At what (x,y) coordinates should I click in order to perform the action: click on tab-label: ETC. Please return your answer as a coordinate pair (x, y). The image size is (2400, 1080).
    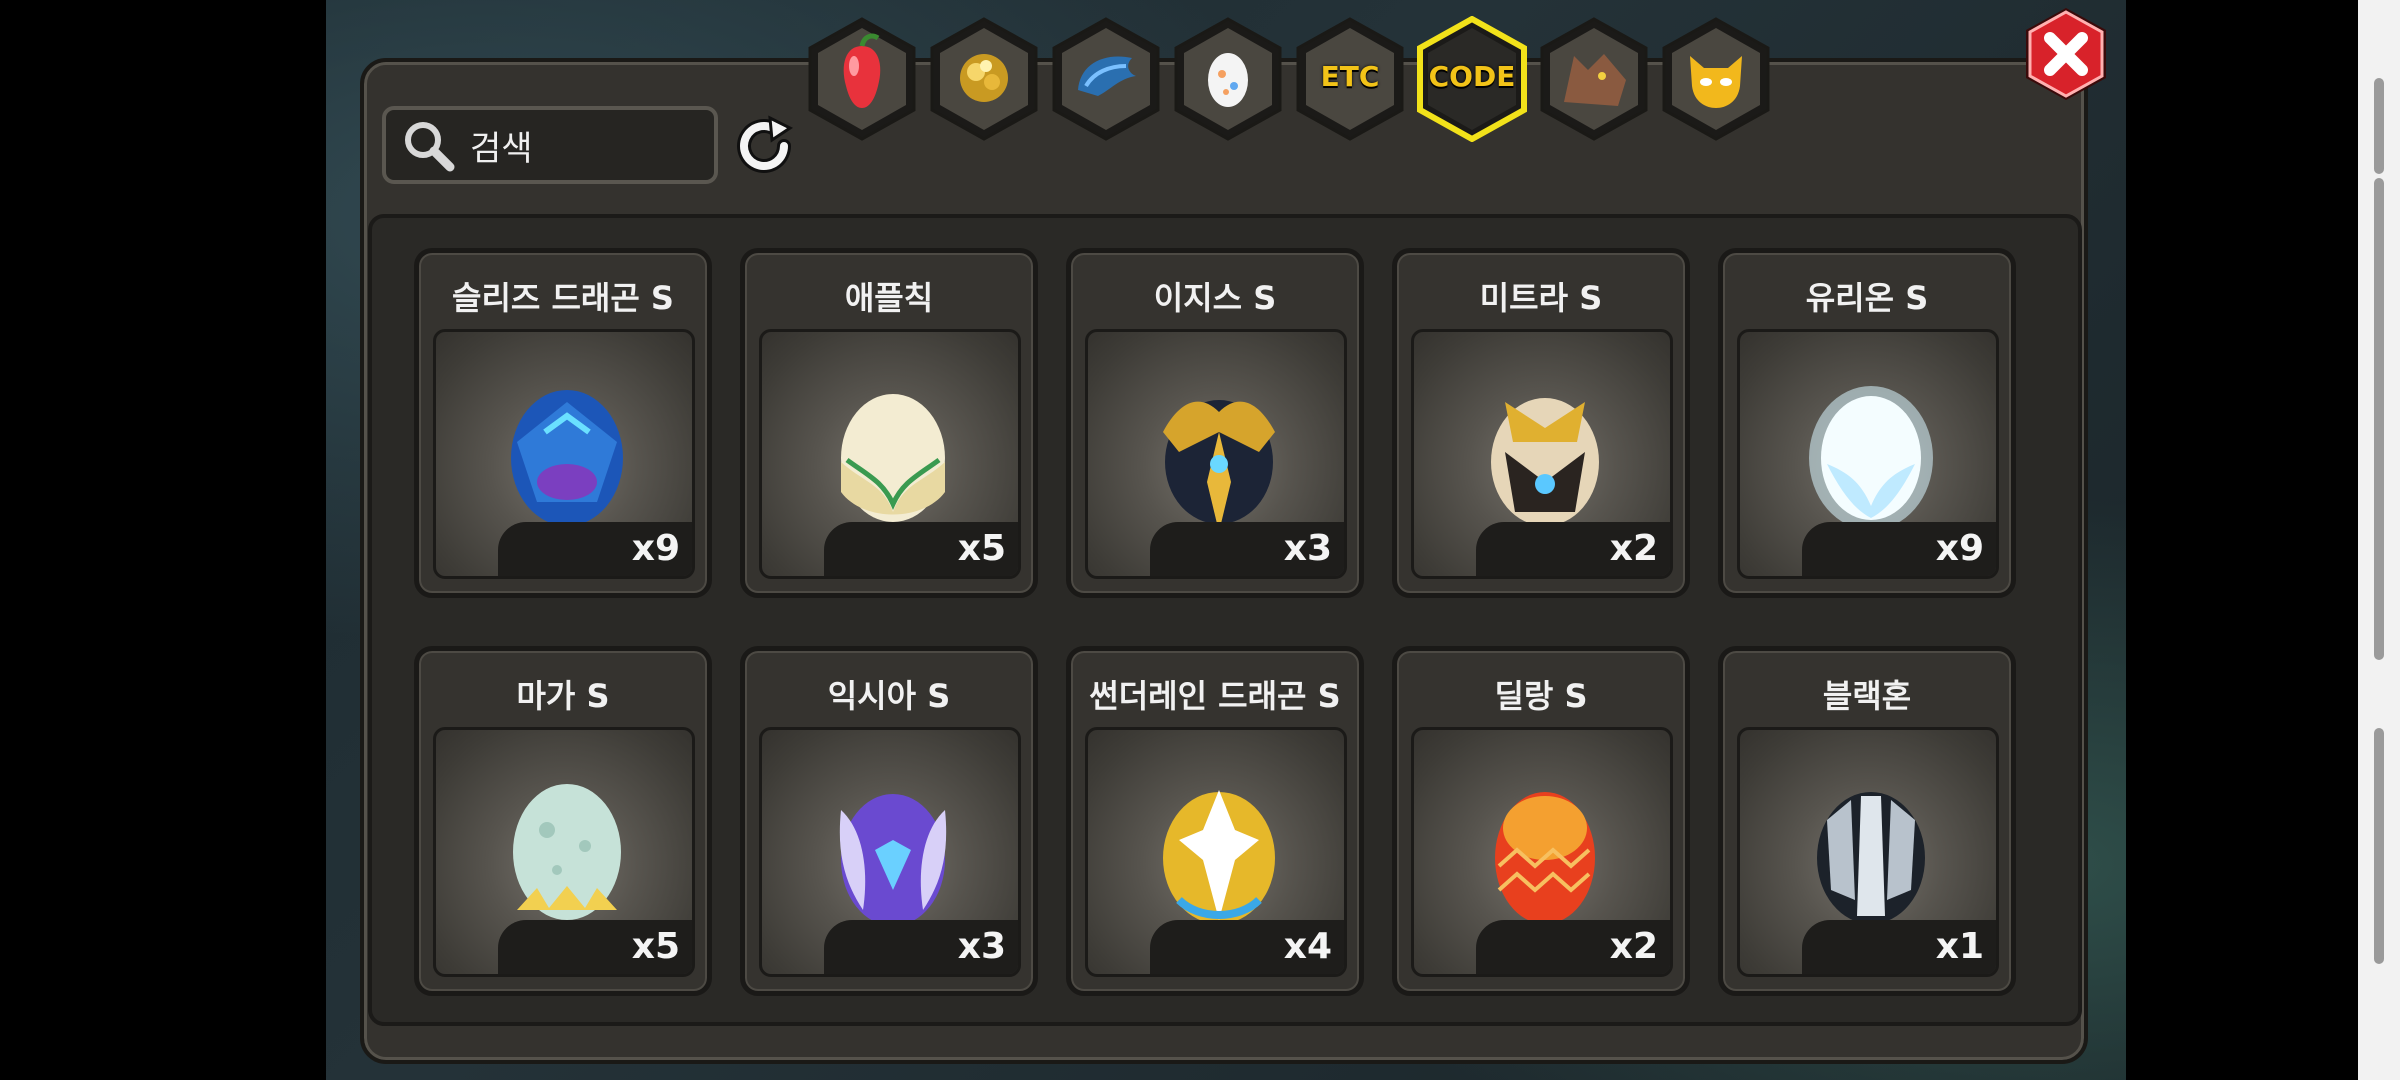
    Looking at the image, I should click on (1350, 76).